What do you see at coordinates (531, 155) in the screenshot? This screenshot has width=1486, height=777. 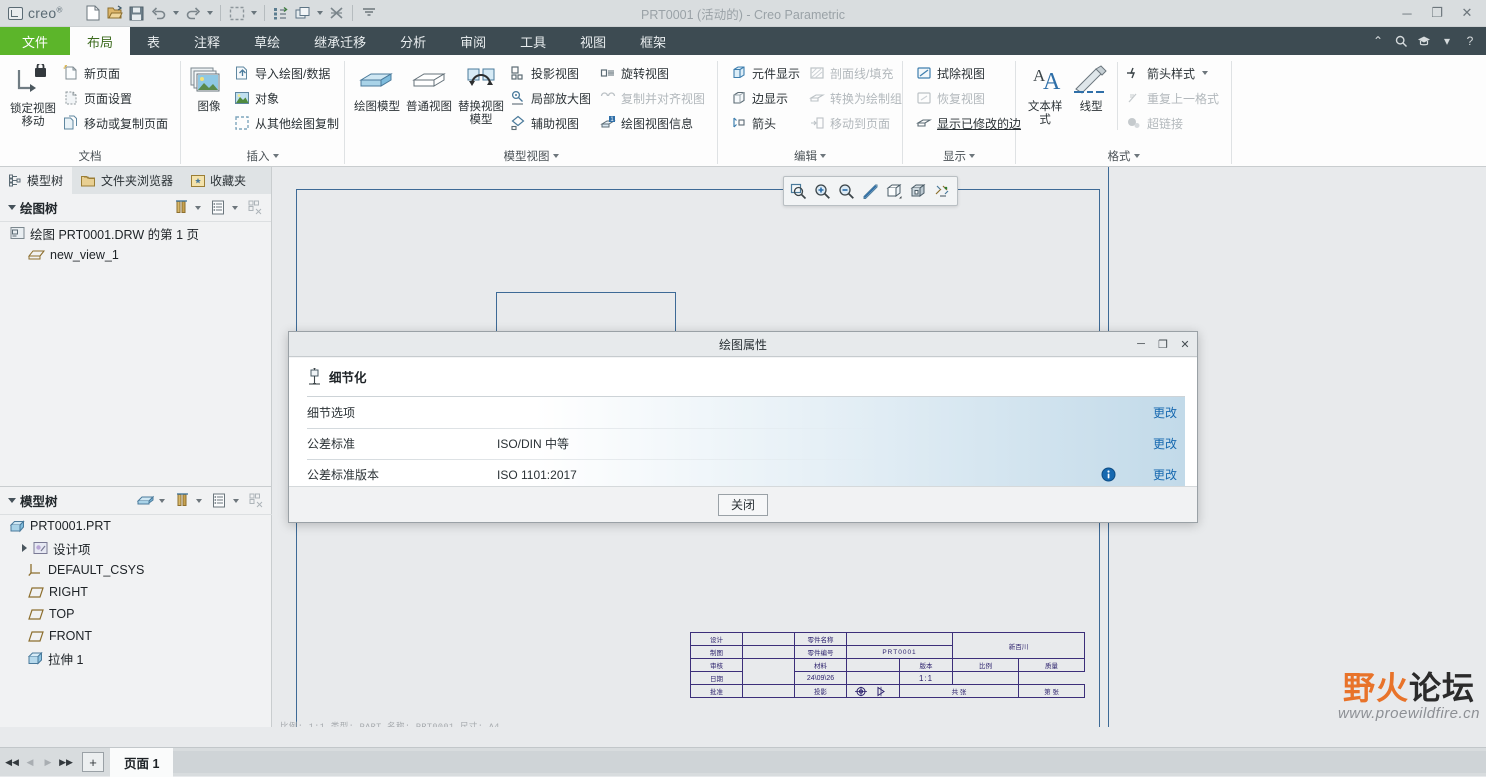 I see `ribbon-group-label-model-views: 模型视图` at bounding box center [531, 155].